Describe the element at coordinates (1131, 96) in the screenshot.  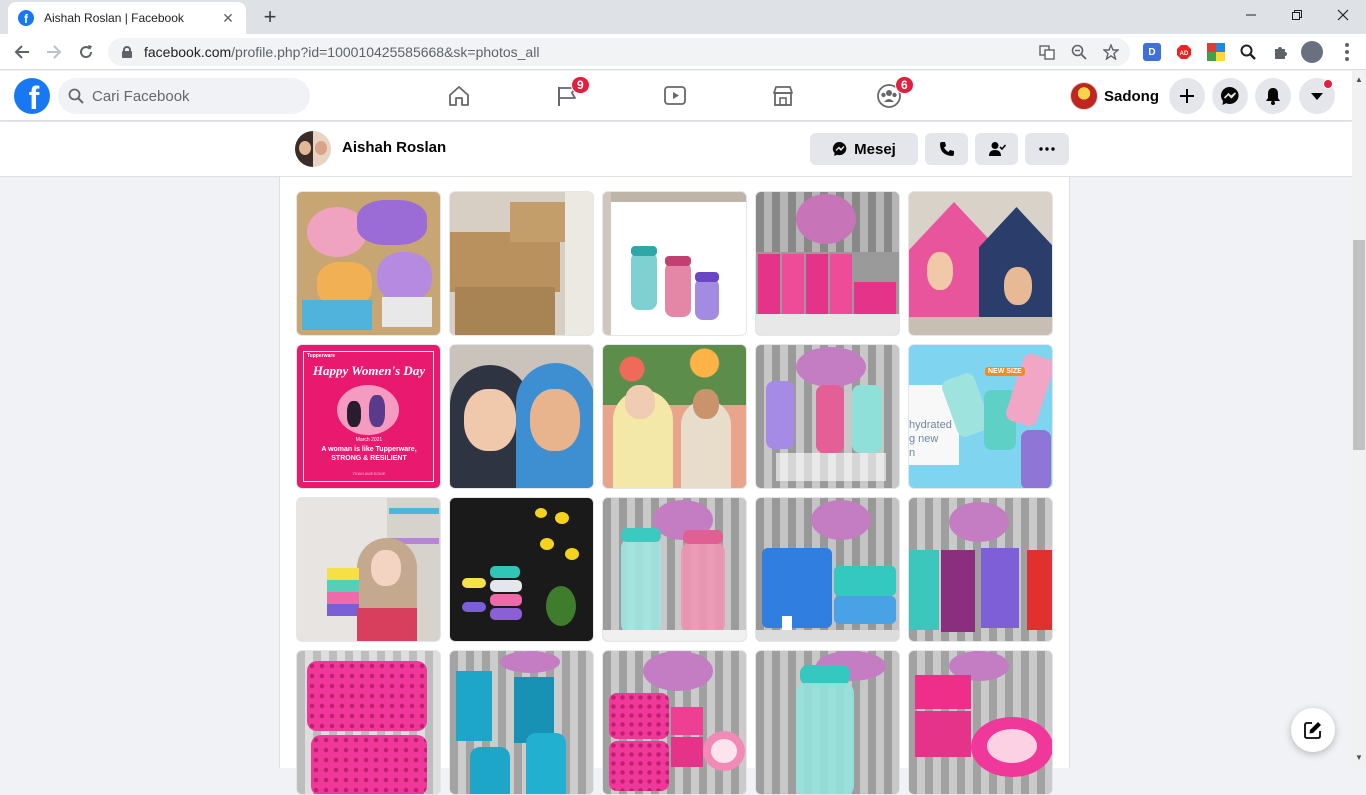
I see `account-name: Sadong` at that location.